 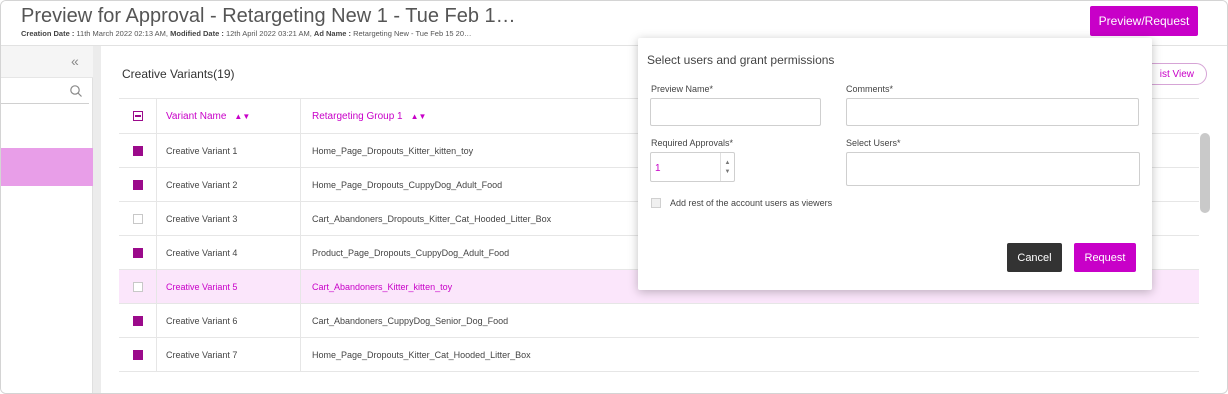 I want to click on select-users-label: Select Users*, so click(x=873, y=143).